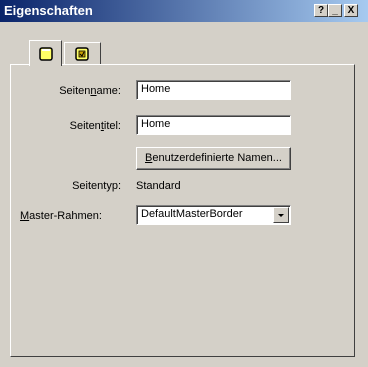  What do you see at coordinates (213, 125) in the screenshot?
I see `seitentitel-input: Home` at bounding box center [213, 125].